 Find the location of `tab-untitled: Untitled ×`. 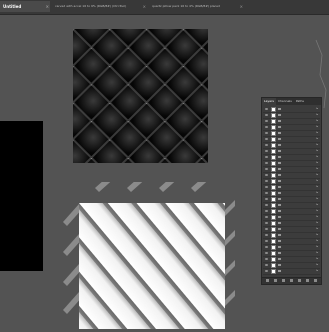

tab-untitled: Untitled × is located at coordinates (25, 6).